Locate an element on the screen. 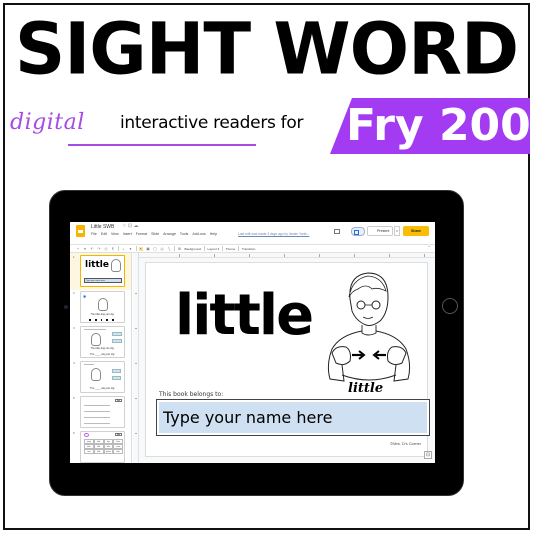  menu-file: File is located at coordinates (94, 234).